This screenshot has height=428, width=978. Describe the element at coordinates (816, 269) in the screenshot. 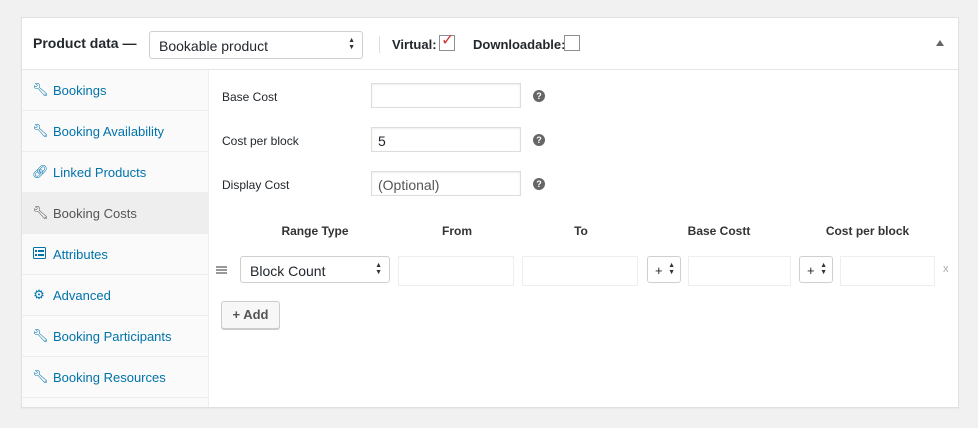

I see `block-cost-modifier-select: + ▲ ▼` at that location.